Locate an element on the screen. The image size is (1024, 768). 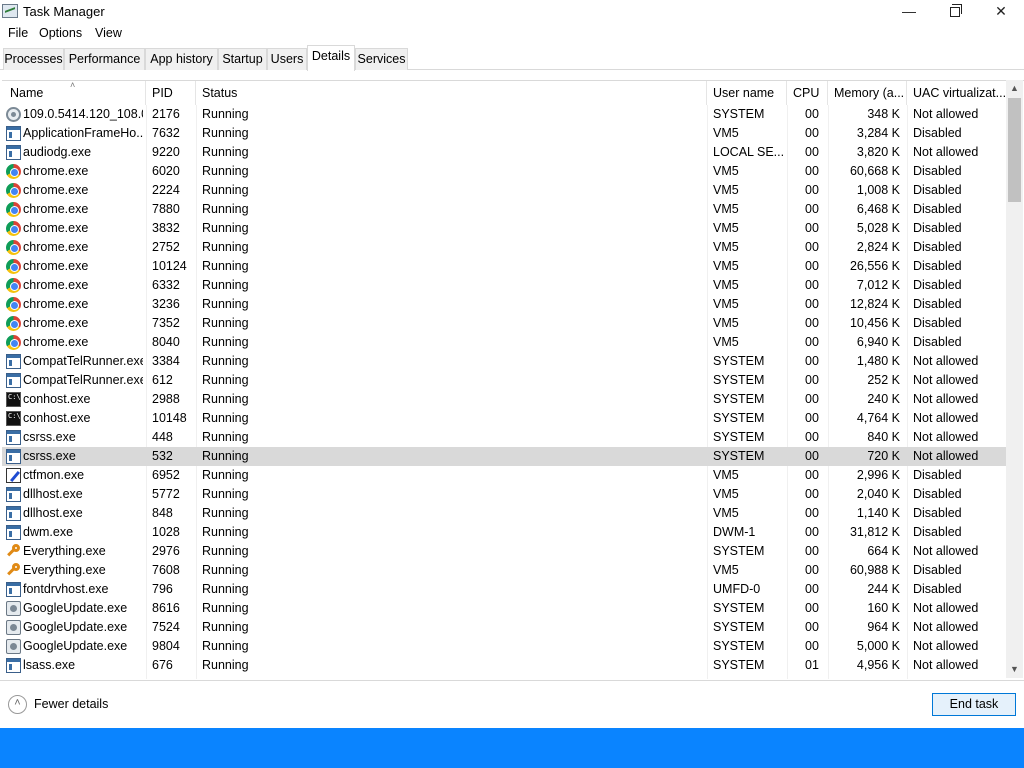
process-name: fontdrvhost.exe is located at coordinates (66, 589).